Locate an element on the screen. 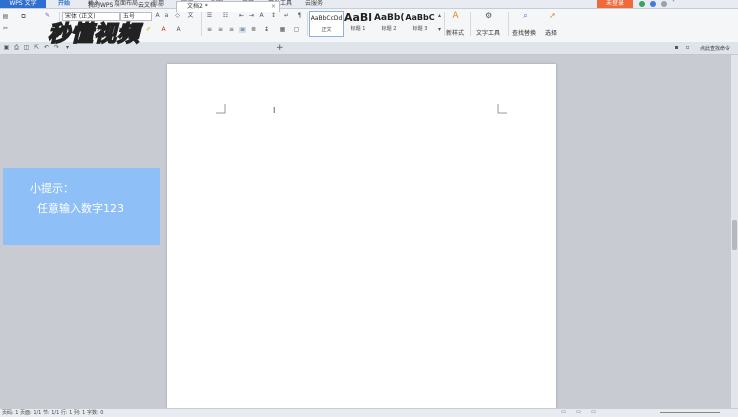  style-label: 正文 is located at coordinates (326, 30).